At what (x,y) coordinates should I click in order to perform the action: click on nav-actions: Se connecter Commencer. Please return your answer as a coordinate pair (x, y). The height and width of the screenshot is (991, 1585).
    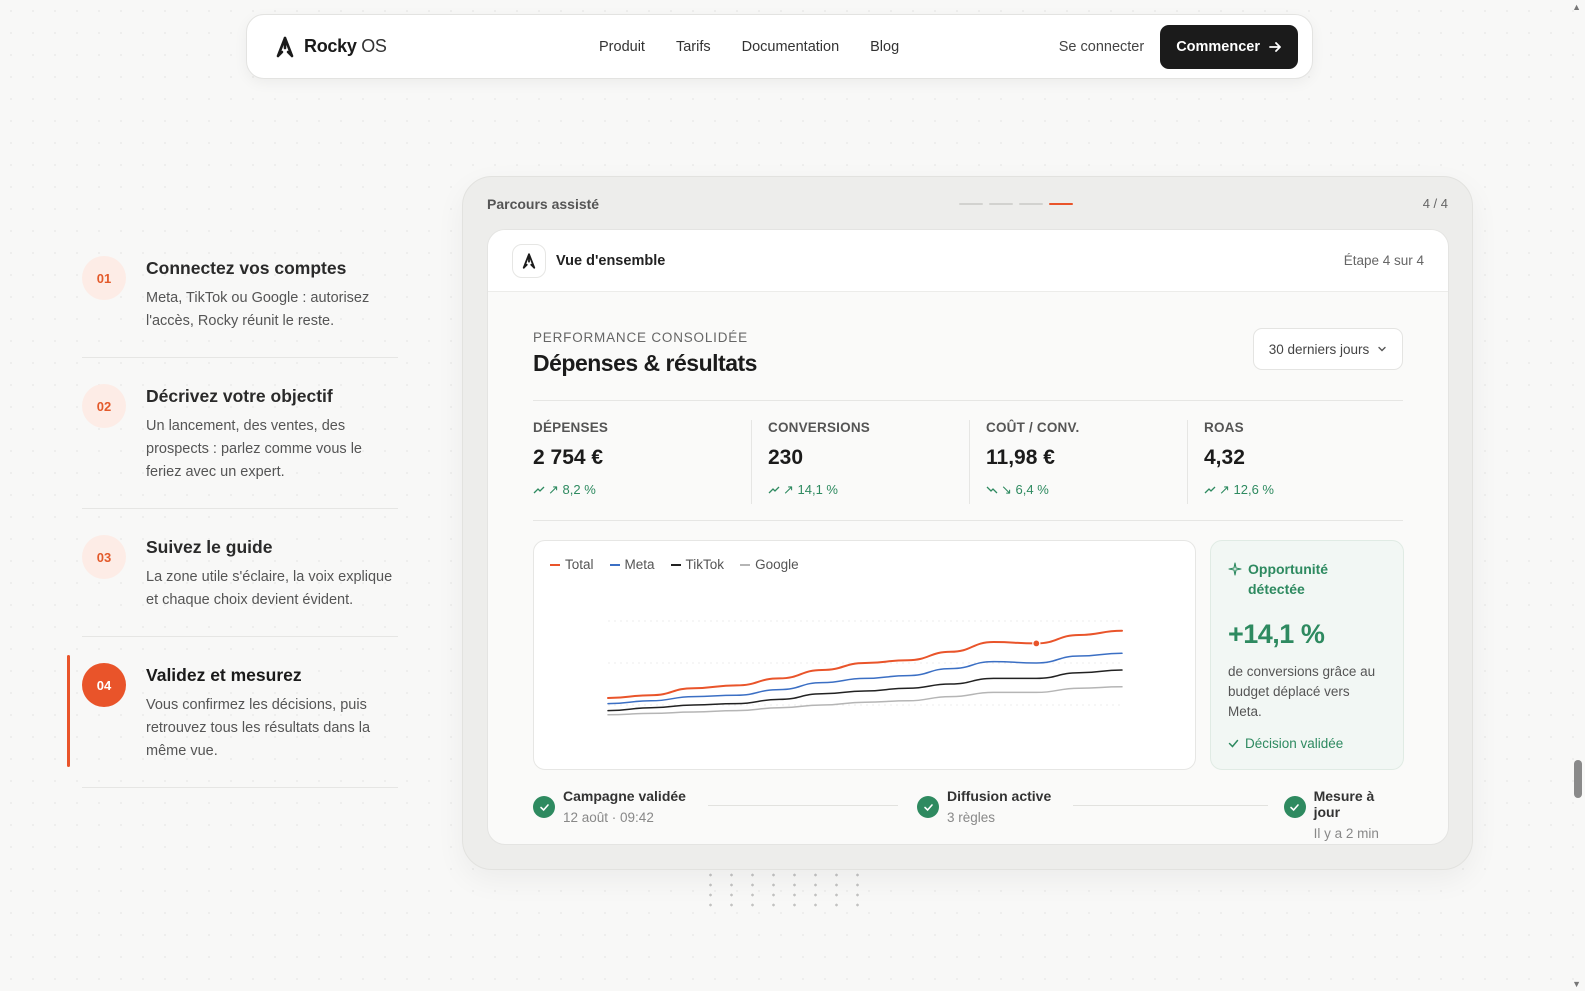
    Looking at the image, I should click on (1178, 46).